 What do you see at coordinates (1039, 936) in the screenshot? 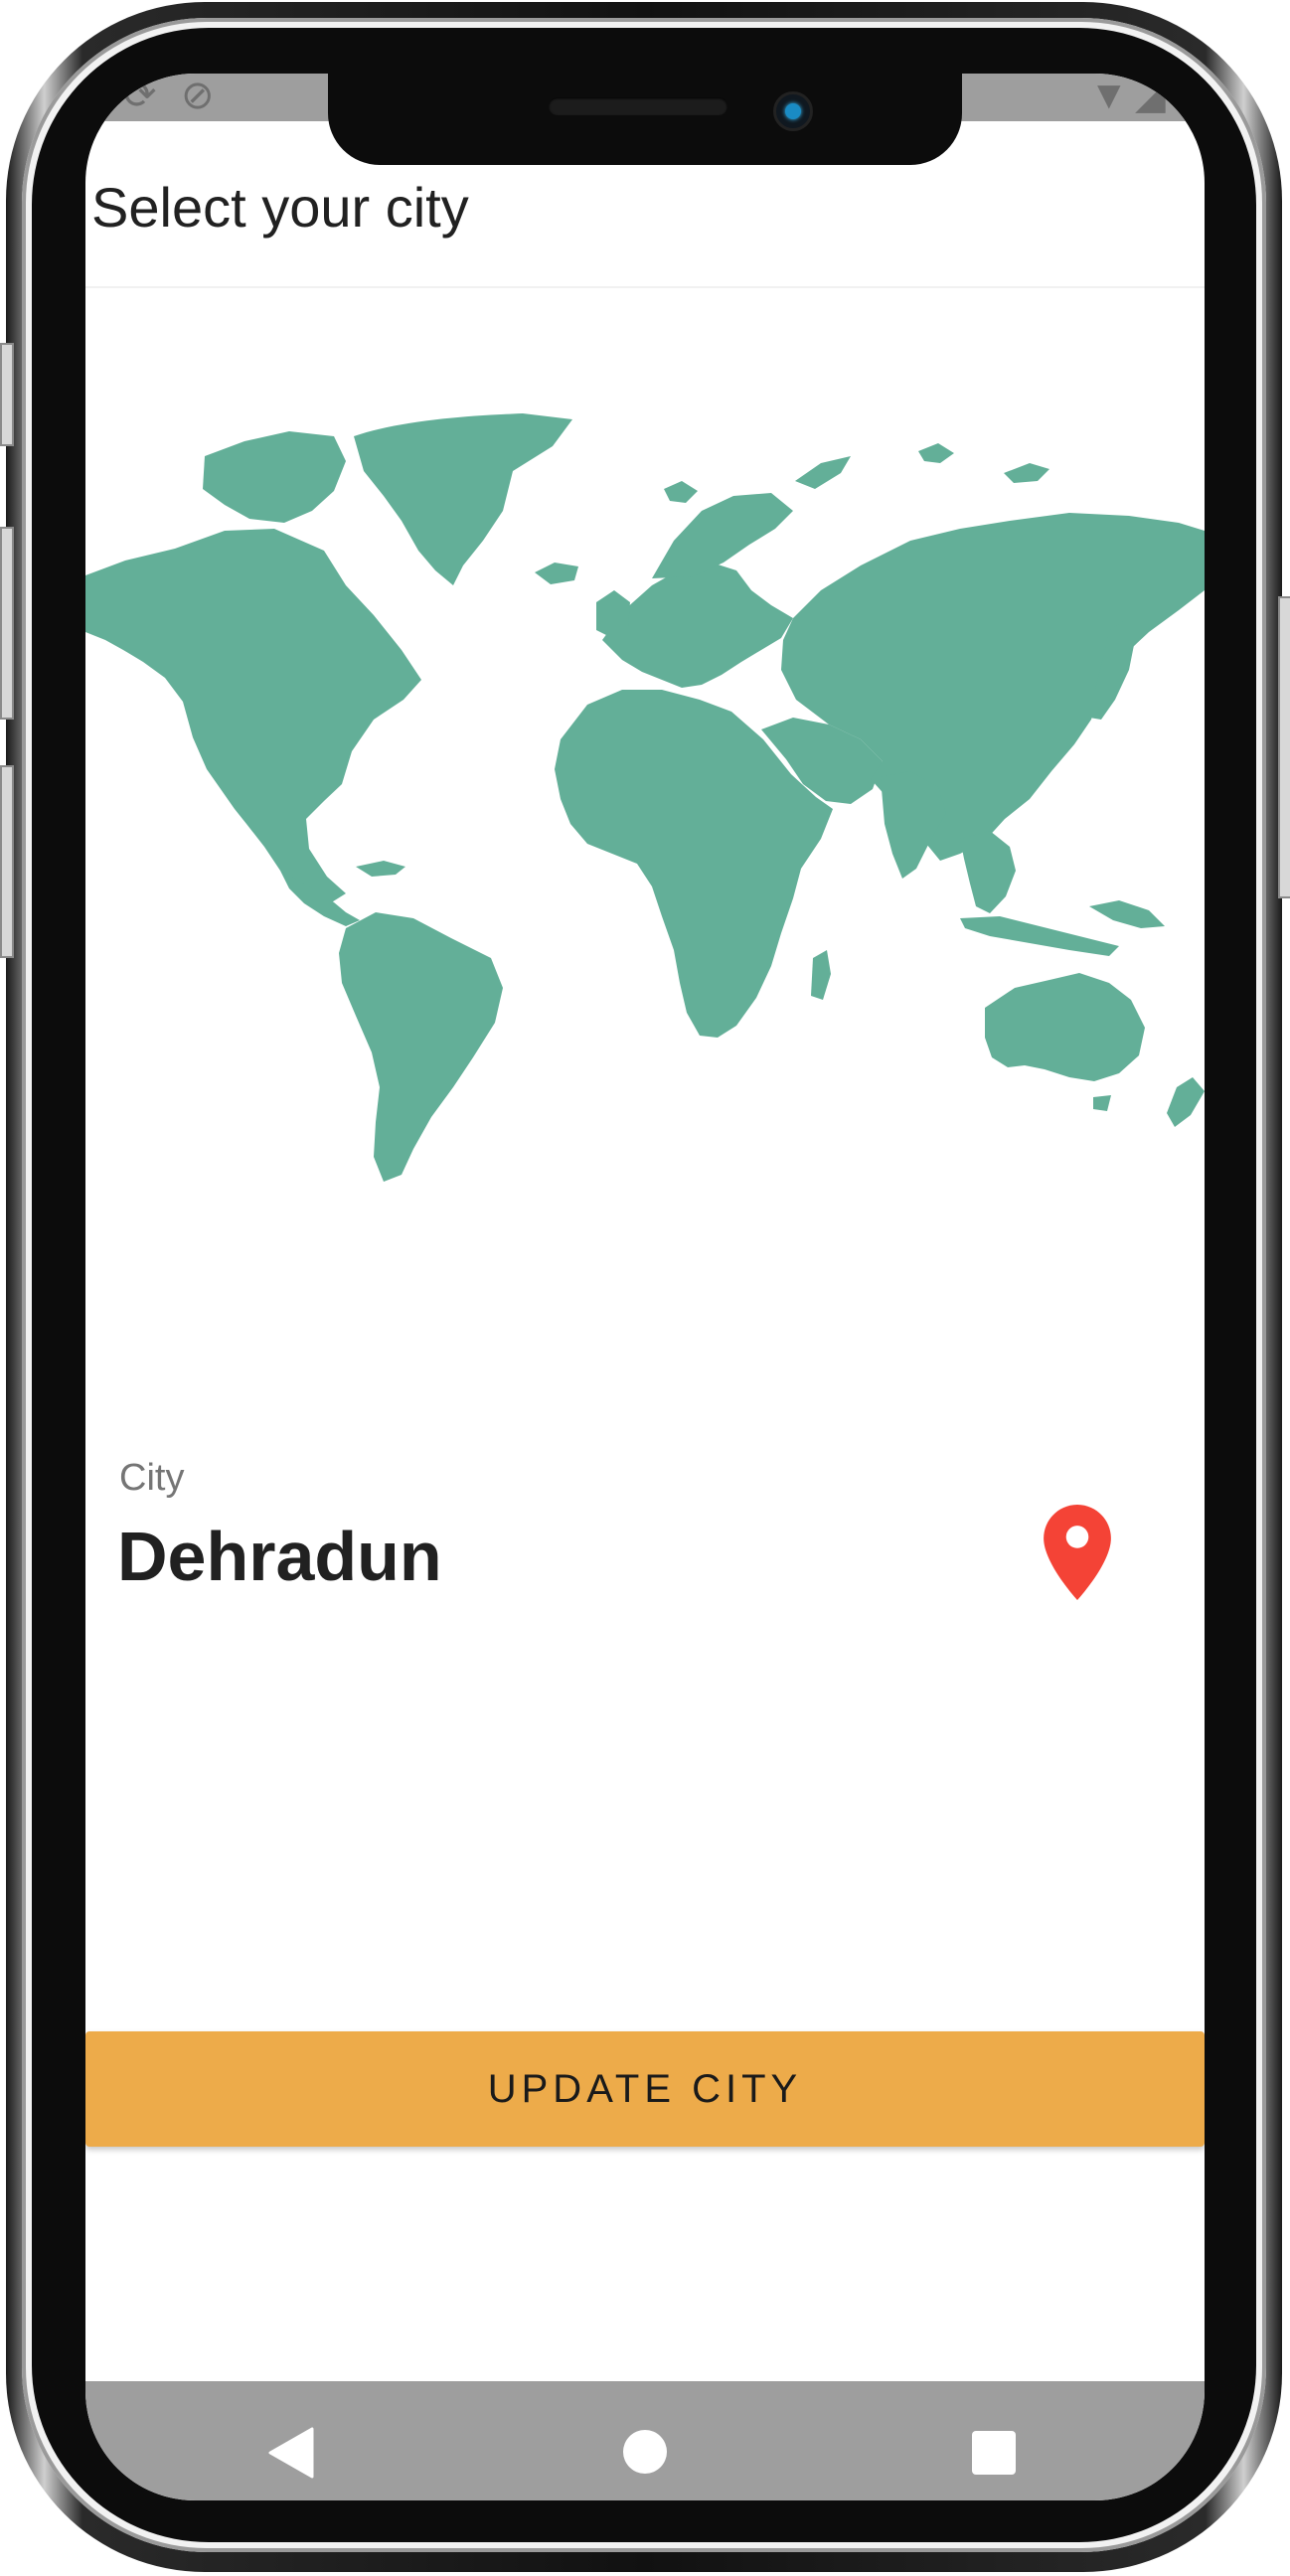
I see `indonesia-landmass` at bounding box center [1039, 936].